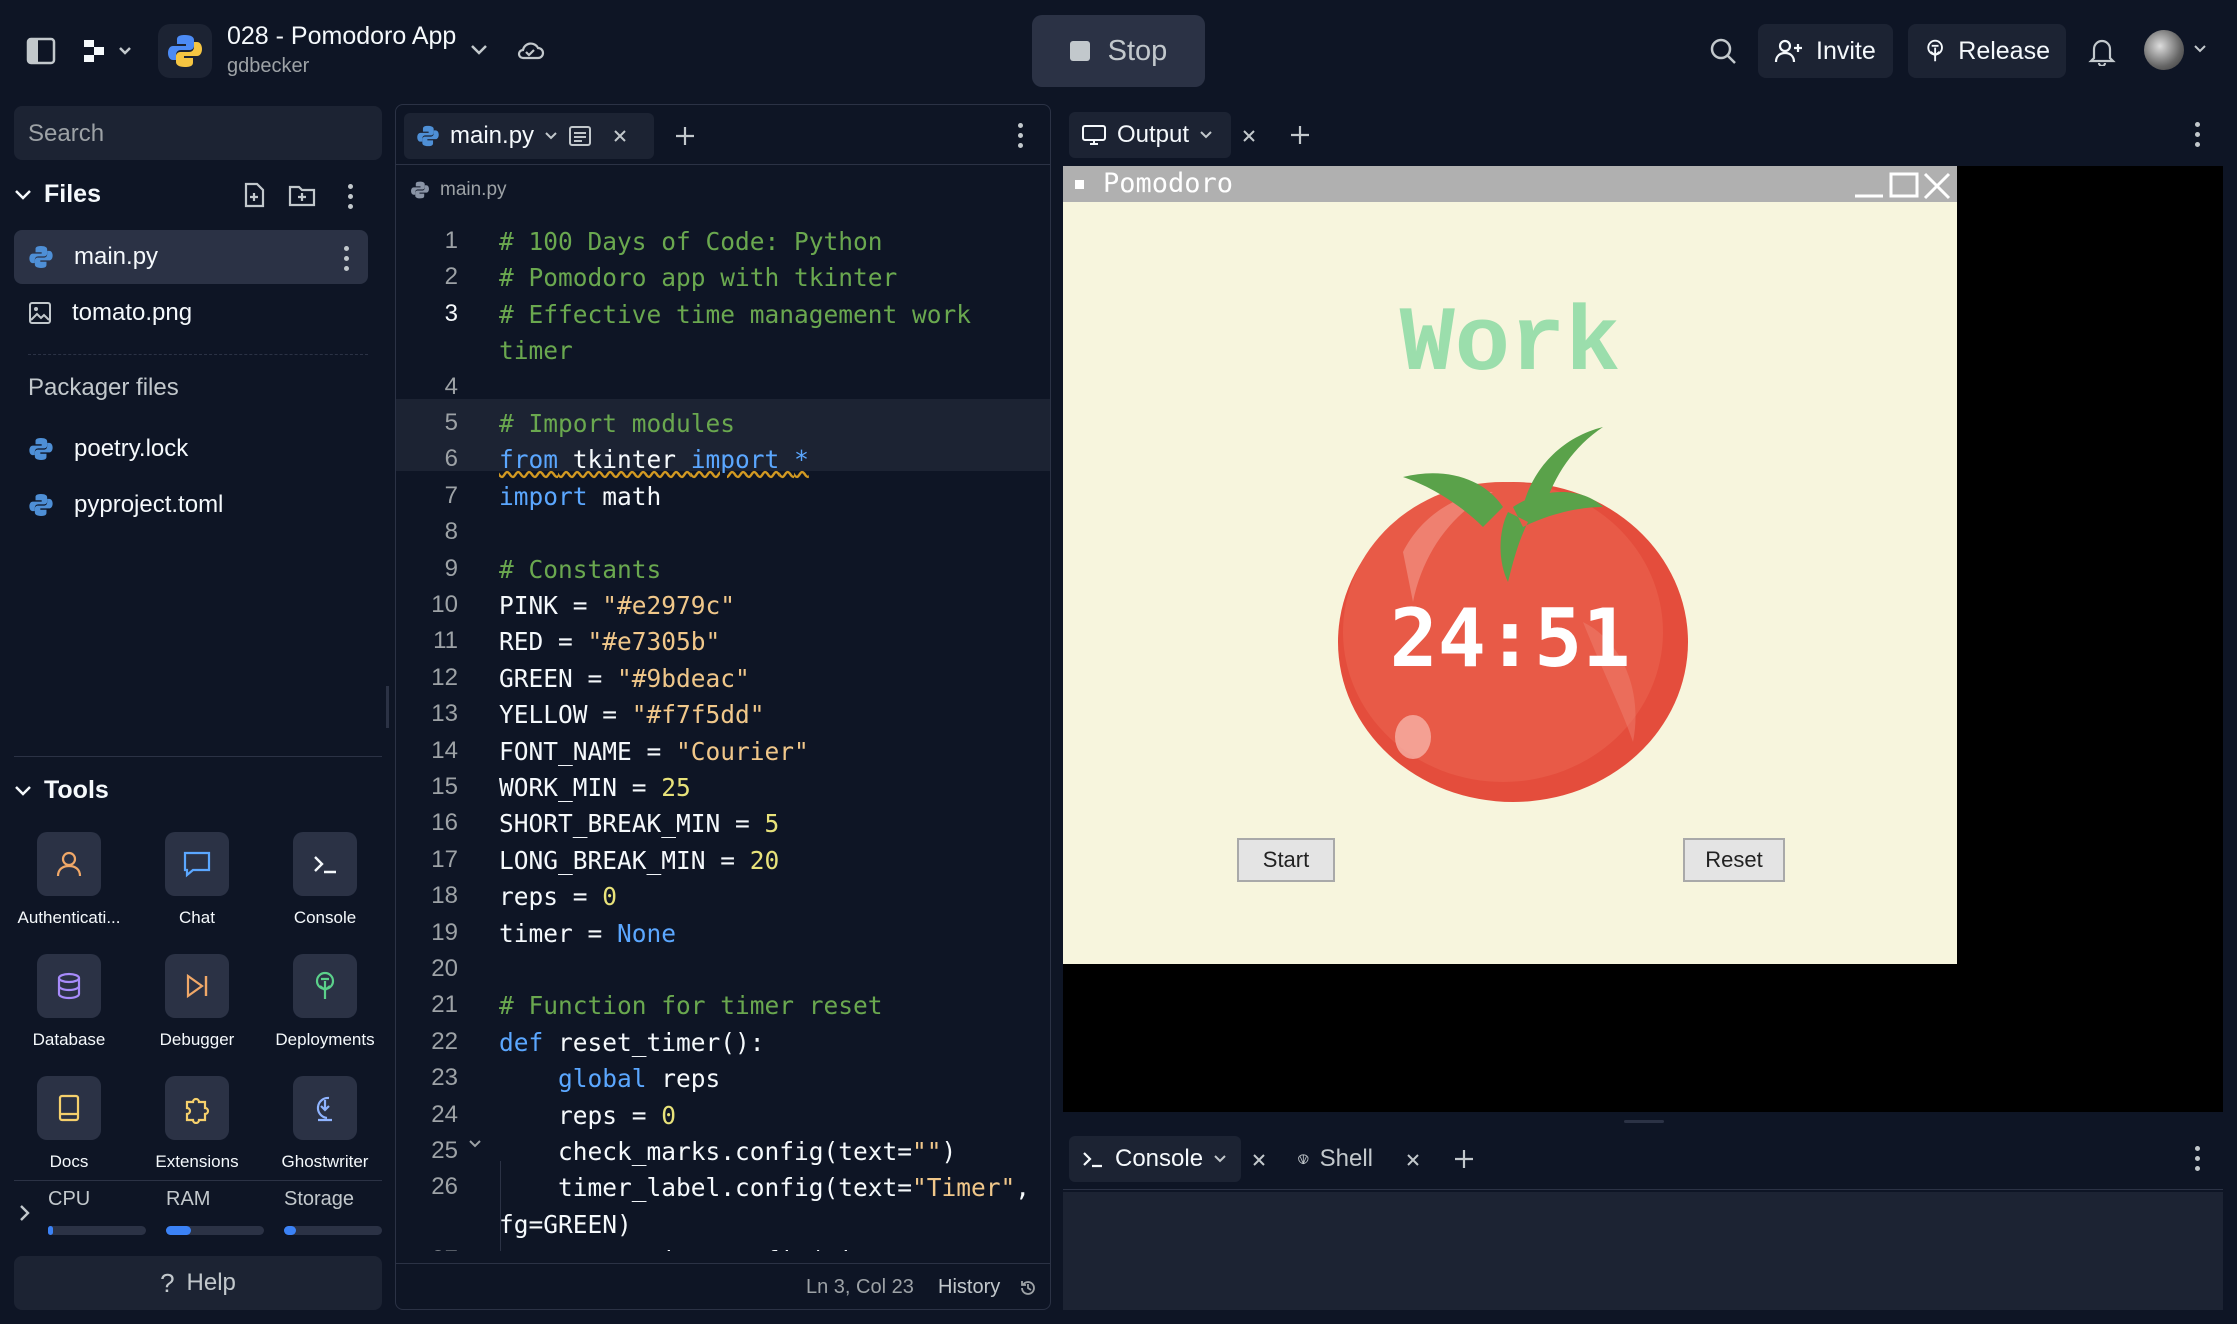  Describe the element at coordinates (580, 136) in the screenshot. I see `outline-icon` at that location.